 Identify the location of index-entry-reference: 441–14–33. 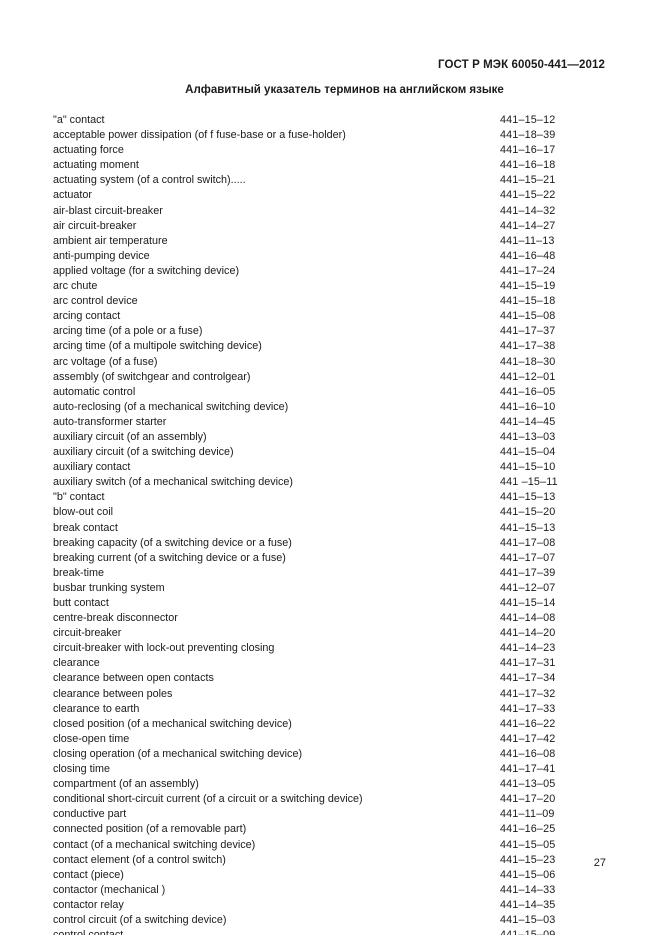
(528, 889).